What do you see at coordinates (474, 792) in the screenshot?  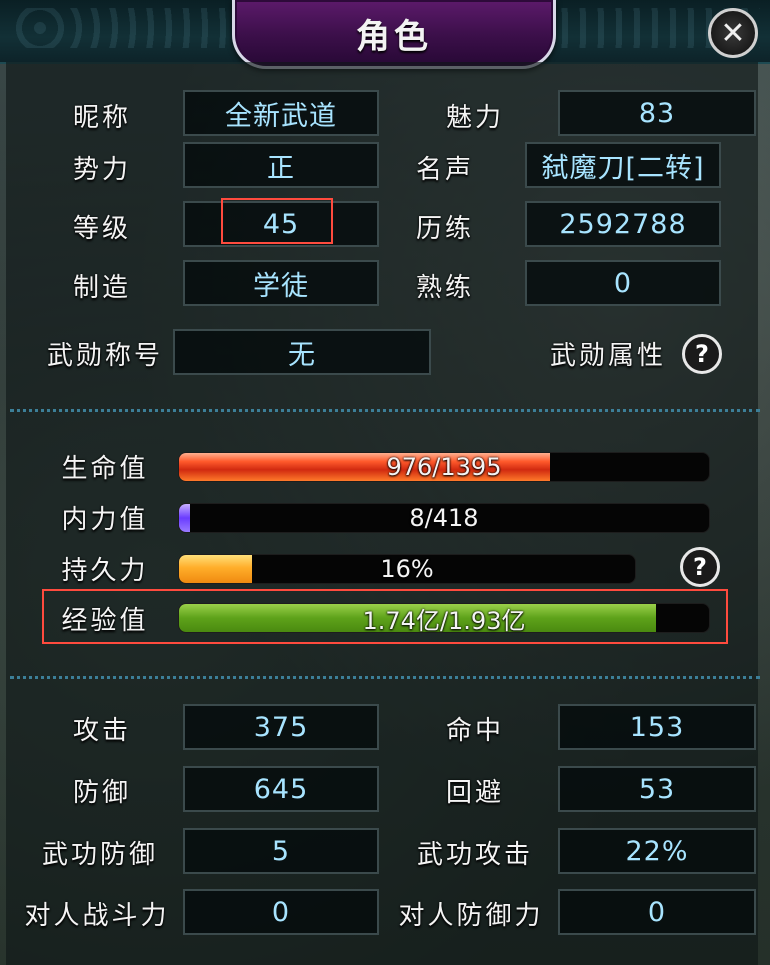 I see `evasion-label: 回避` at bounding box center [474, 792].